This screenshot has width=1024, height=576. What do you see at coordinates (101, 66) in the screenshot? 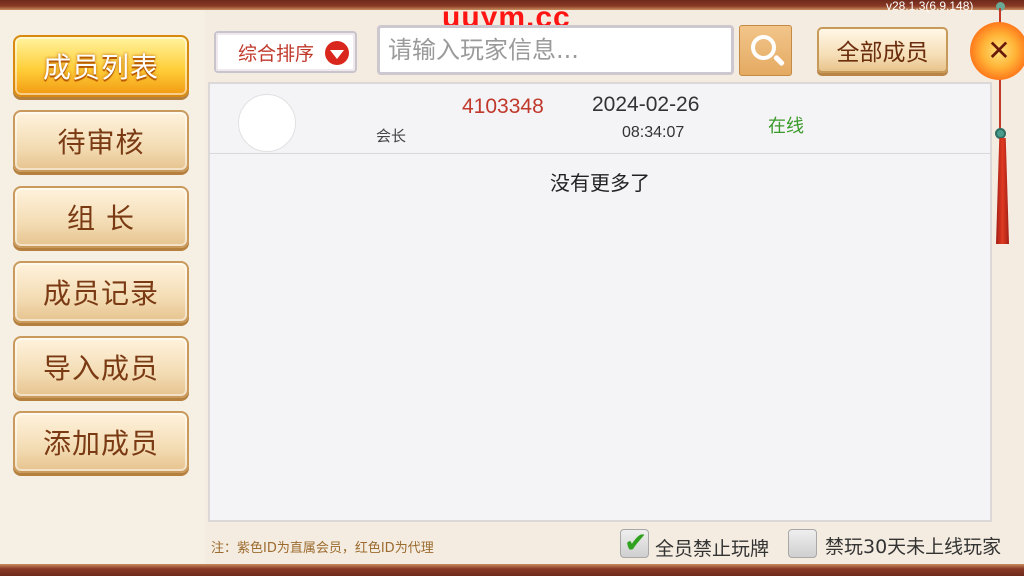
I see `sidebar-item-member-list: 成员列表` at bounding box center [101, 66].